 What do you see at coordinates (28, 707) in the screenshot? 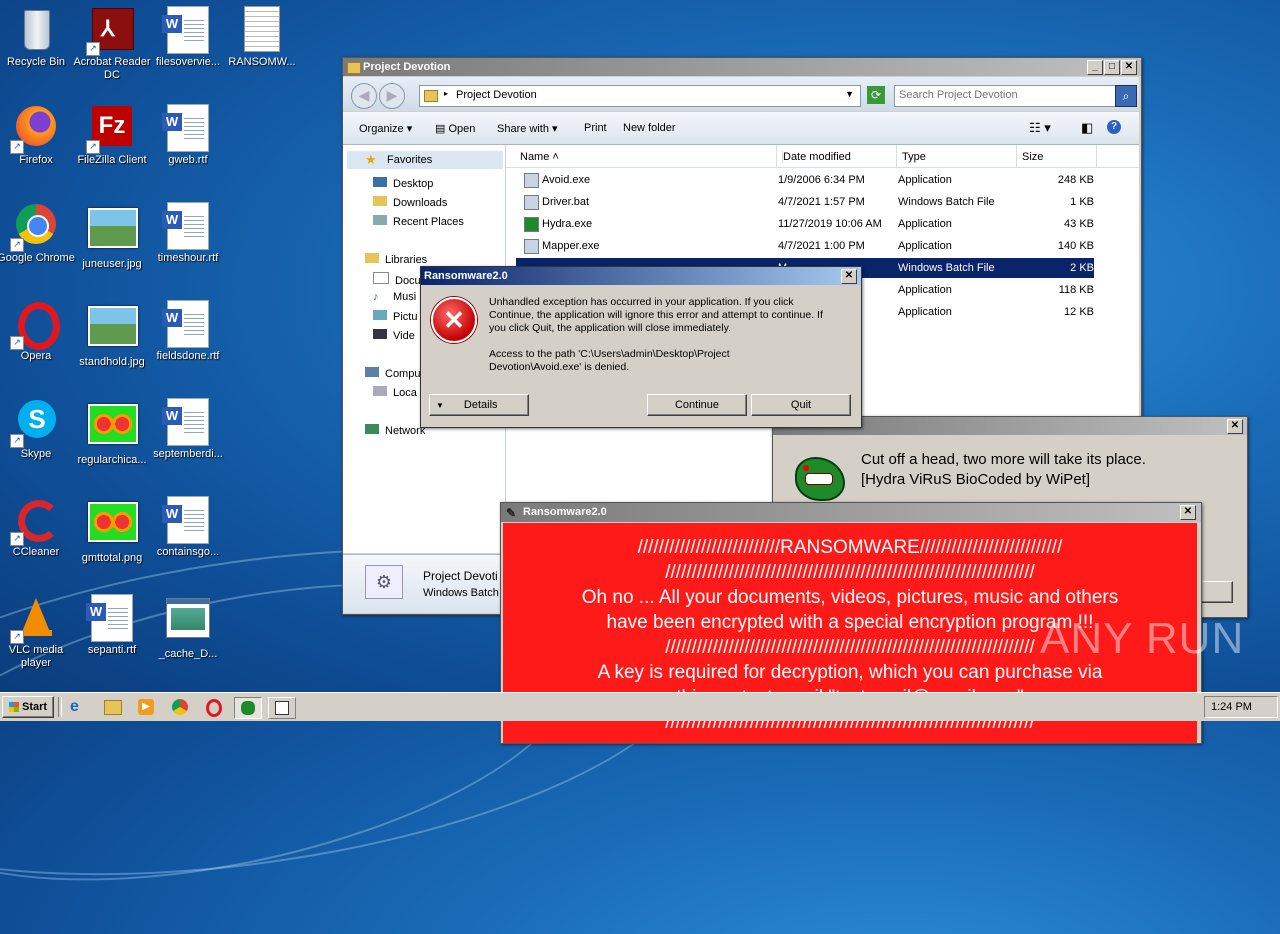
I see `start-button: Start` at bounding box center [28, 707].